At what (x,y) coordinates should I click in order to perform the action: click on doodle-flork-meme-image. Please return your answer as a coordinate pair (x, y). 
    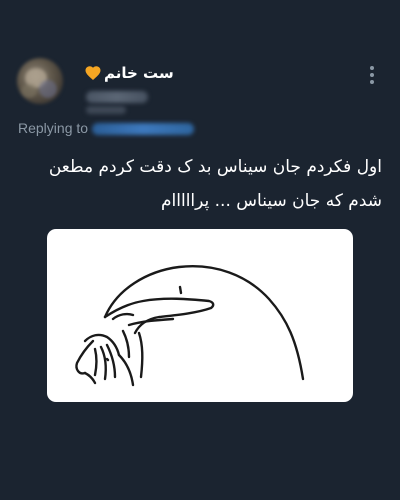
    Looking at the image, I should click on (190, 326).